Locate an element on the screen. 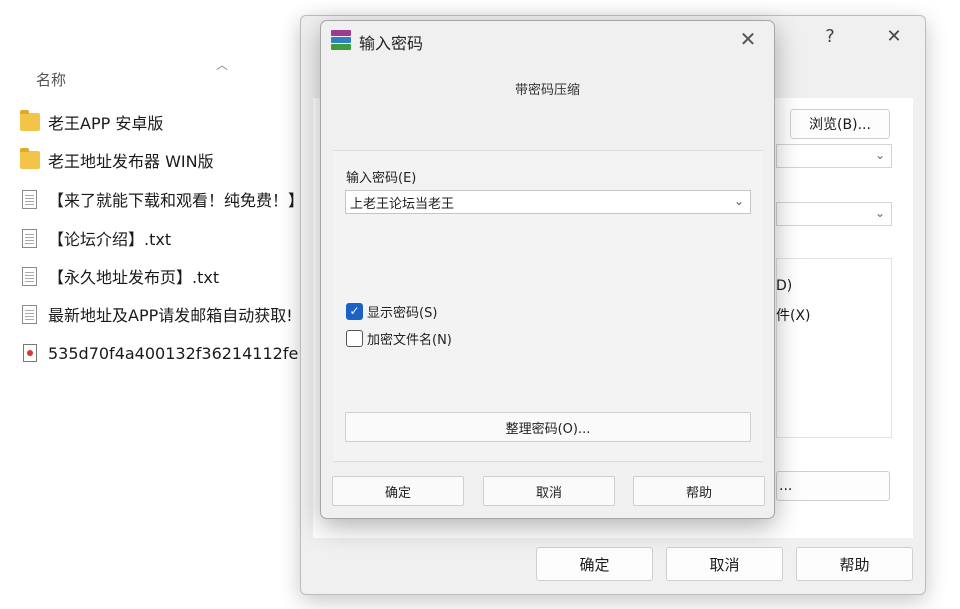 This screenshot has height=609, width=960. file-name: 【永久地址发布页】.txt is located at coordinates (134, 277).